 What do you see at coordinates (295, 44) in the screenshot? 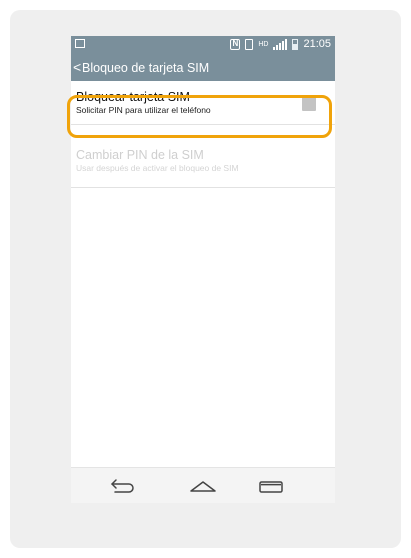
I see `battery-icon` at bounding box center [295, 44].